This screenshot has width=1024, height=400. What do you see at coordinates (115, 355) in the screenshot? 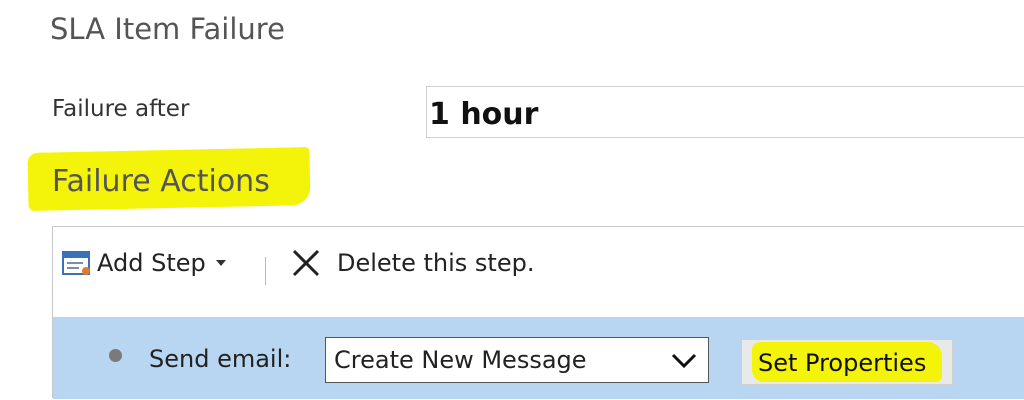
I see `bullet-dot-icon` at bounding box center [115, 355].